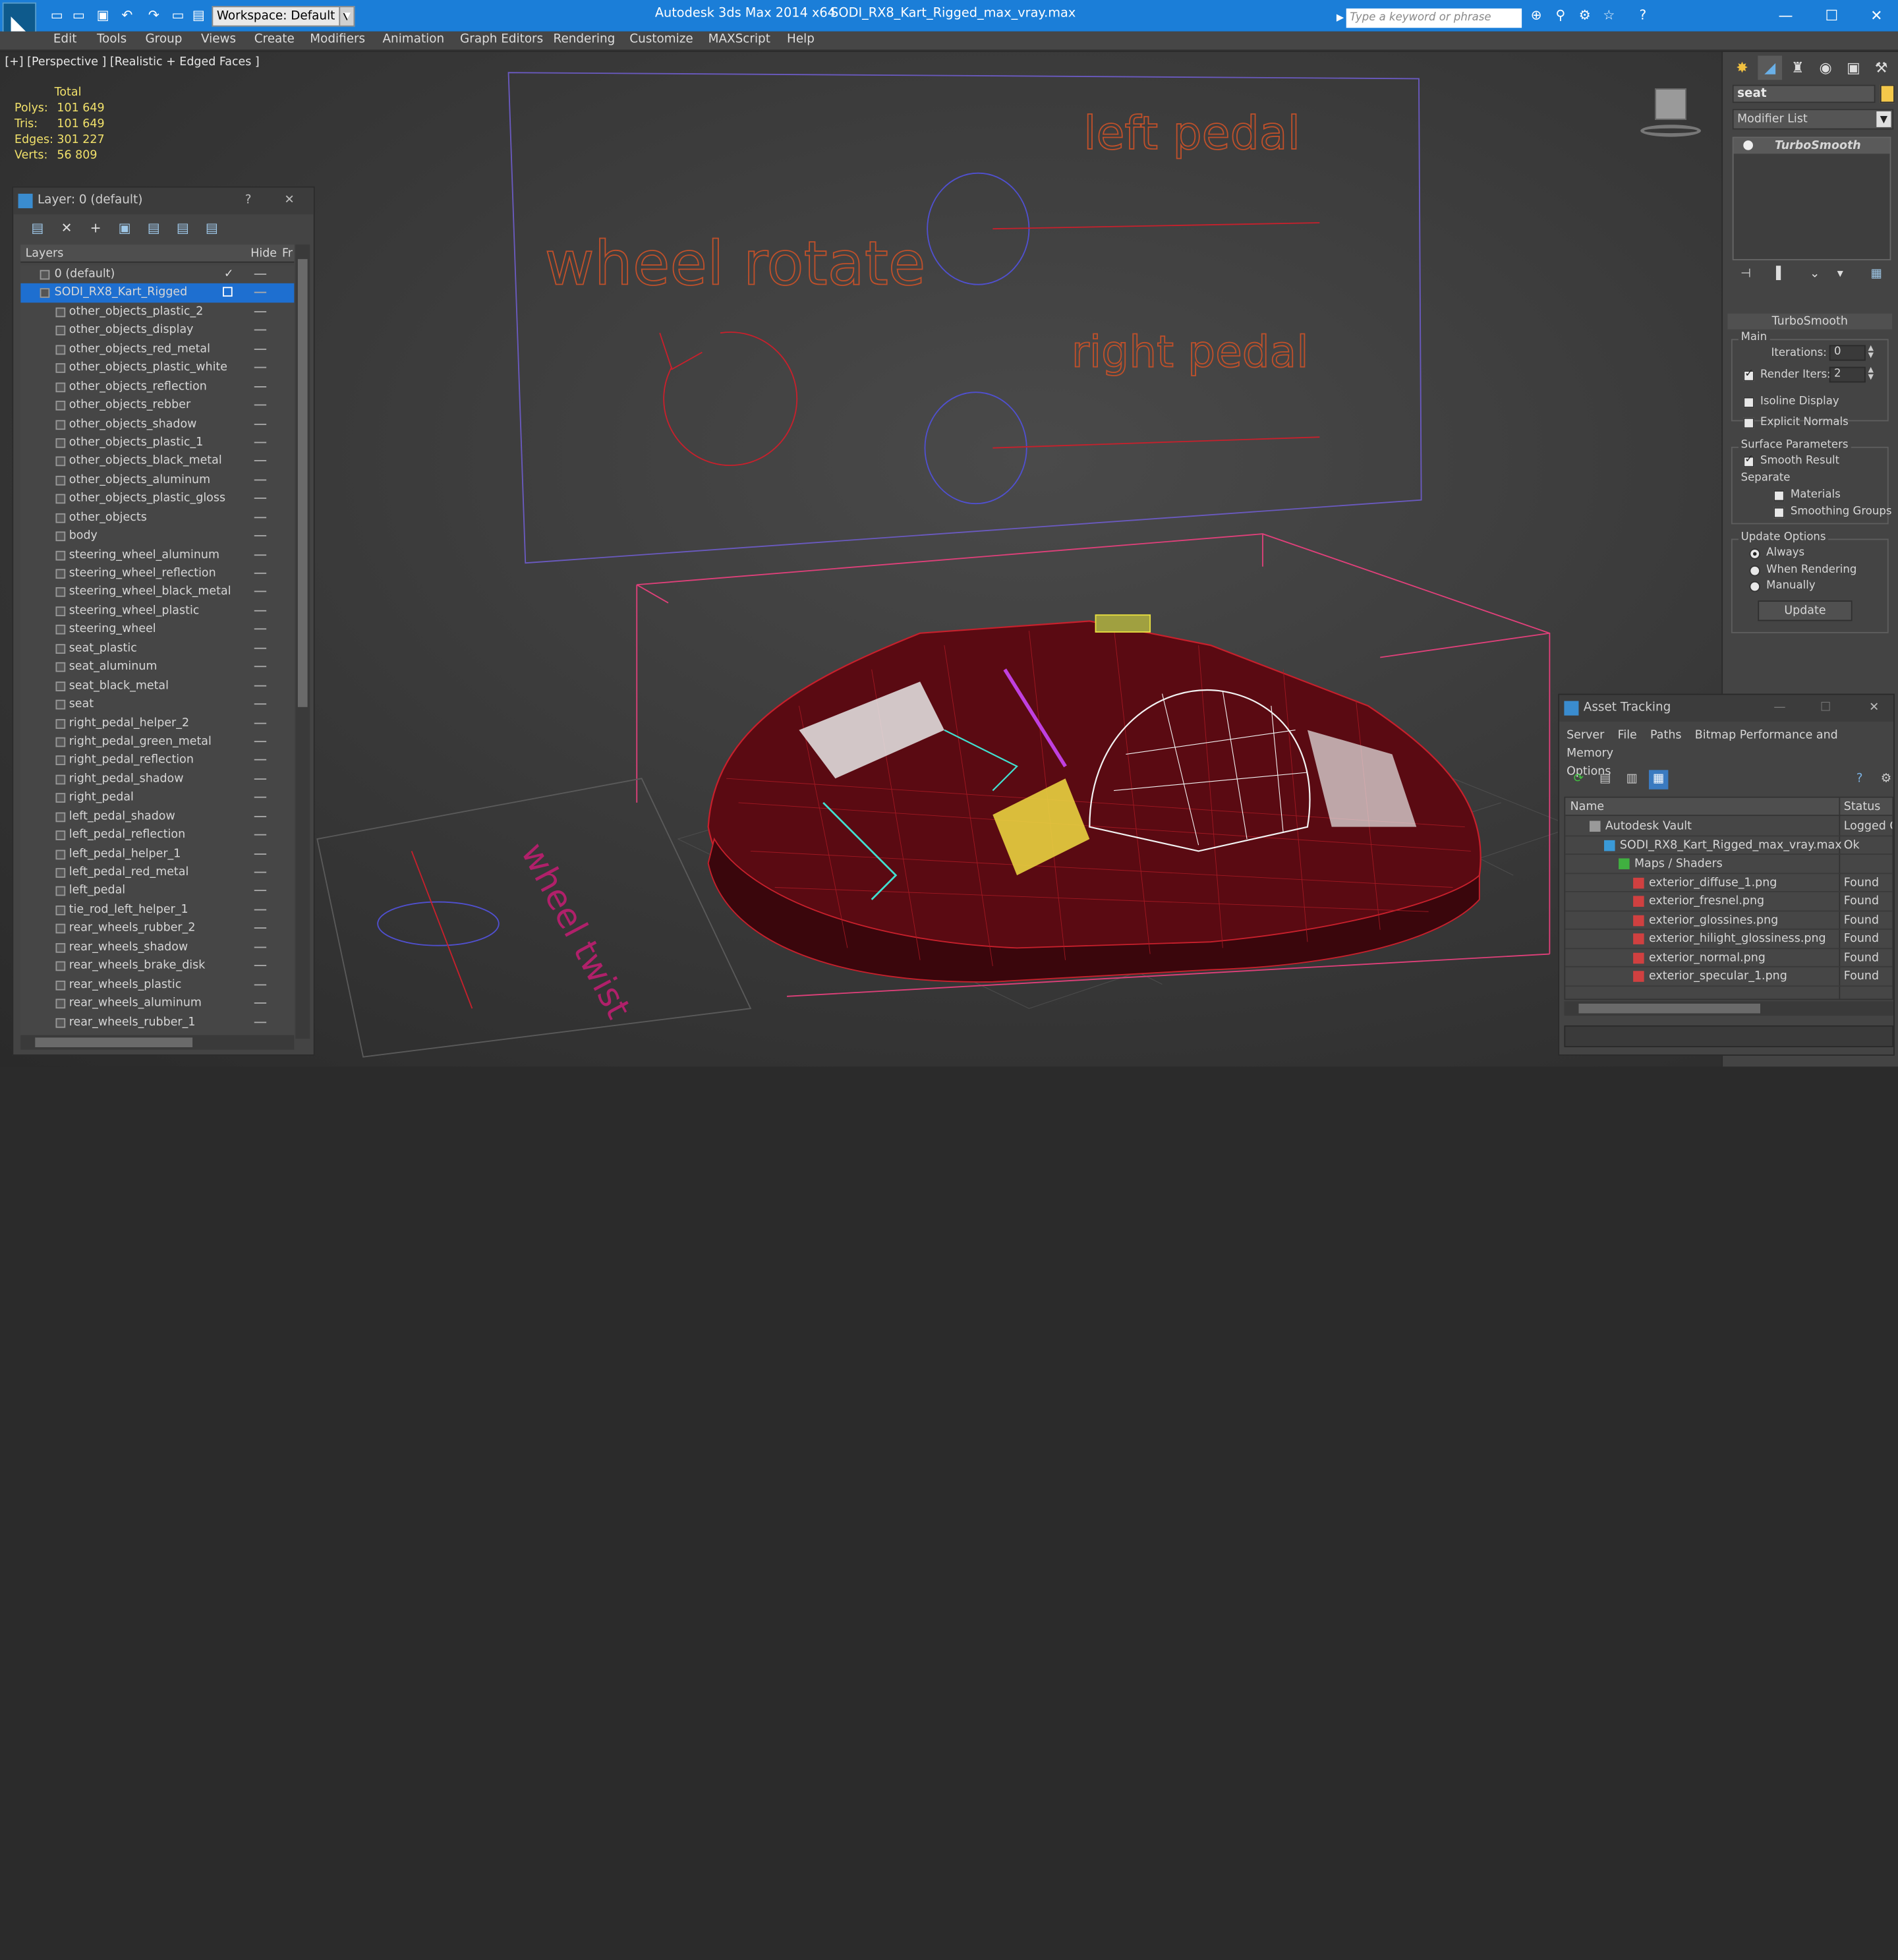 This screenshot has height=1960, width=1898. I want to click on add-to-layer-icon: +, so click(95, 229).